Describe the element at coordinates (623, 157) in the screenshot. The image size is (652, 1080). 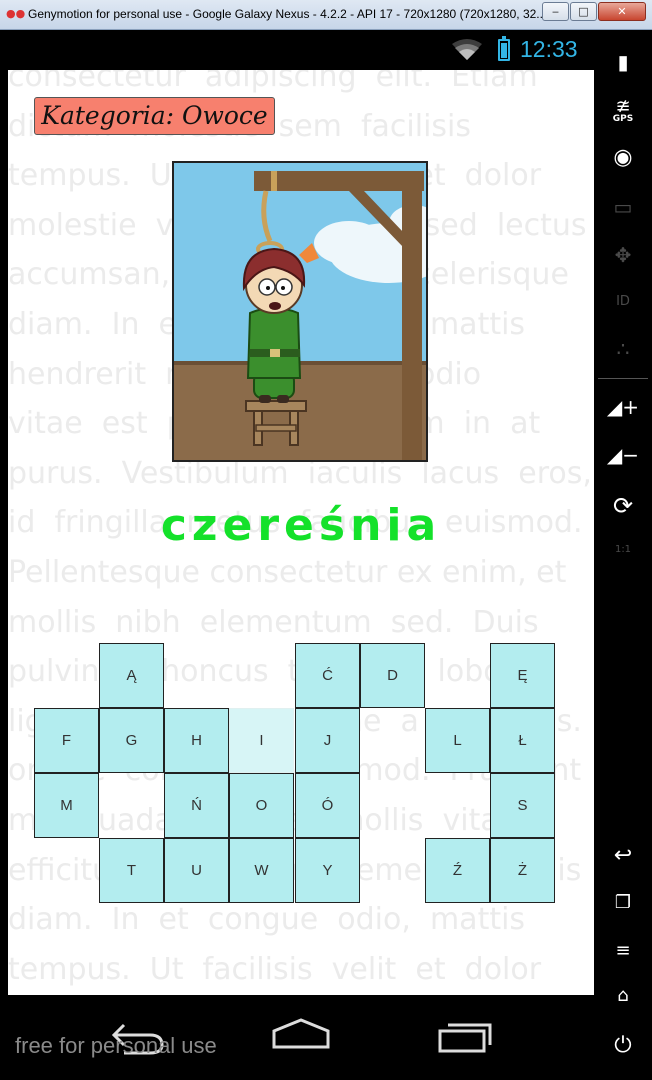
I see `camera-widget-icon: ◉` at that location.